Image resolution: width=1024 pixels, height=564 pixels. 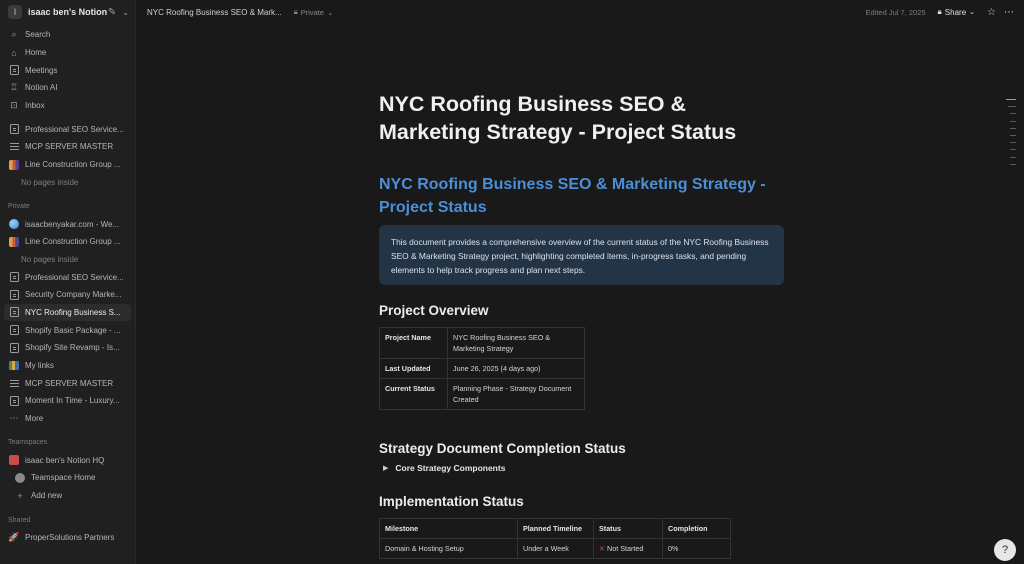 What do you see at coordinates (385, 468) in the screenshot?
I see `triangle-right-icon: ▶` at bounding box center [385, 468].